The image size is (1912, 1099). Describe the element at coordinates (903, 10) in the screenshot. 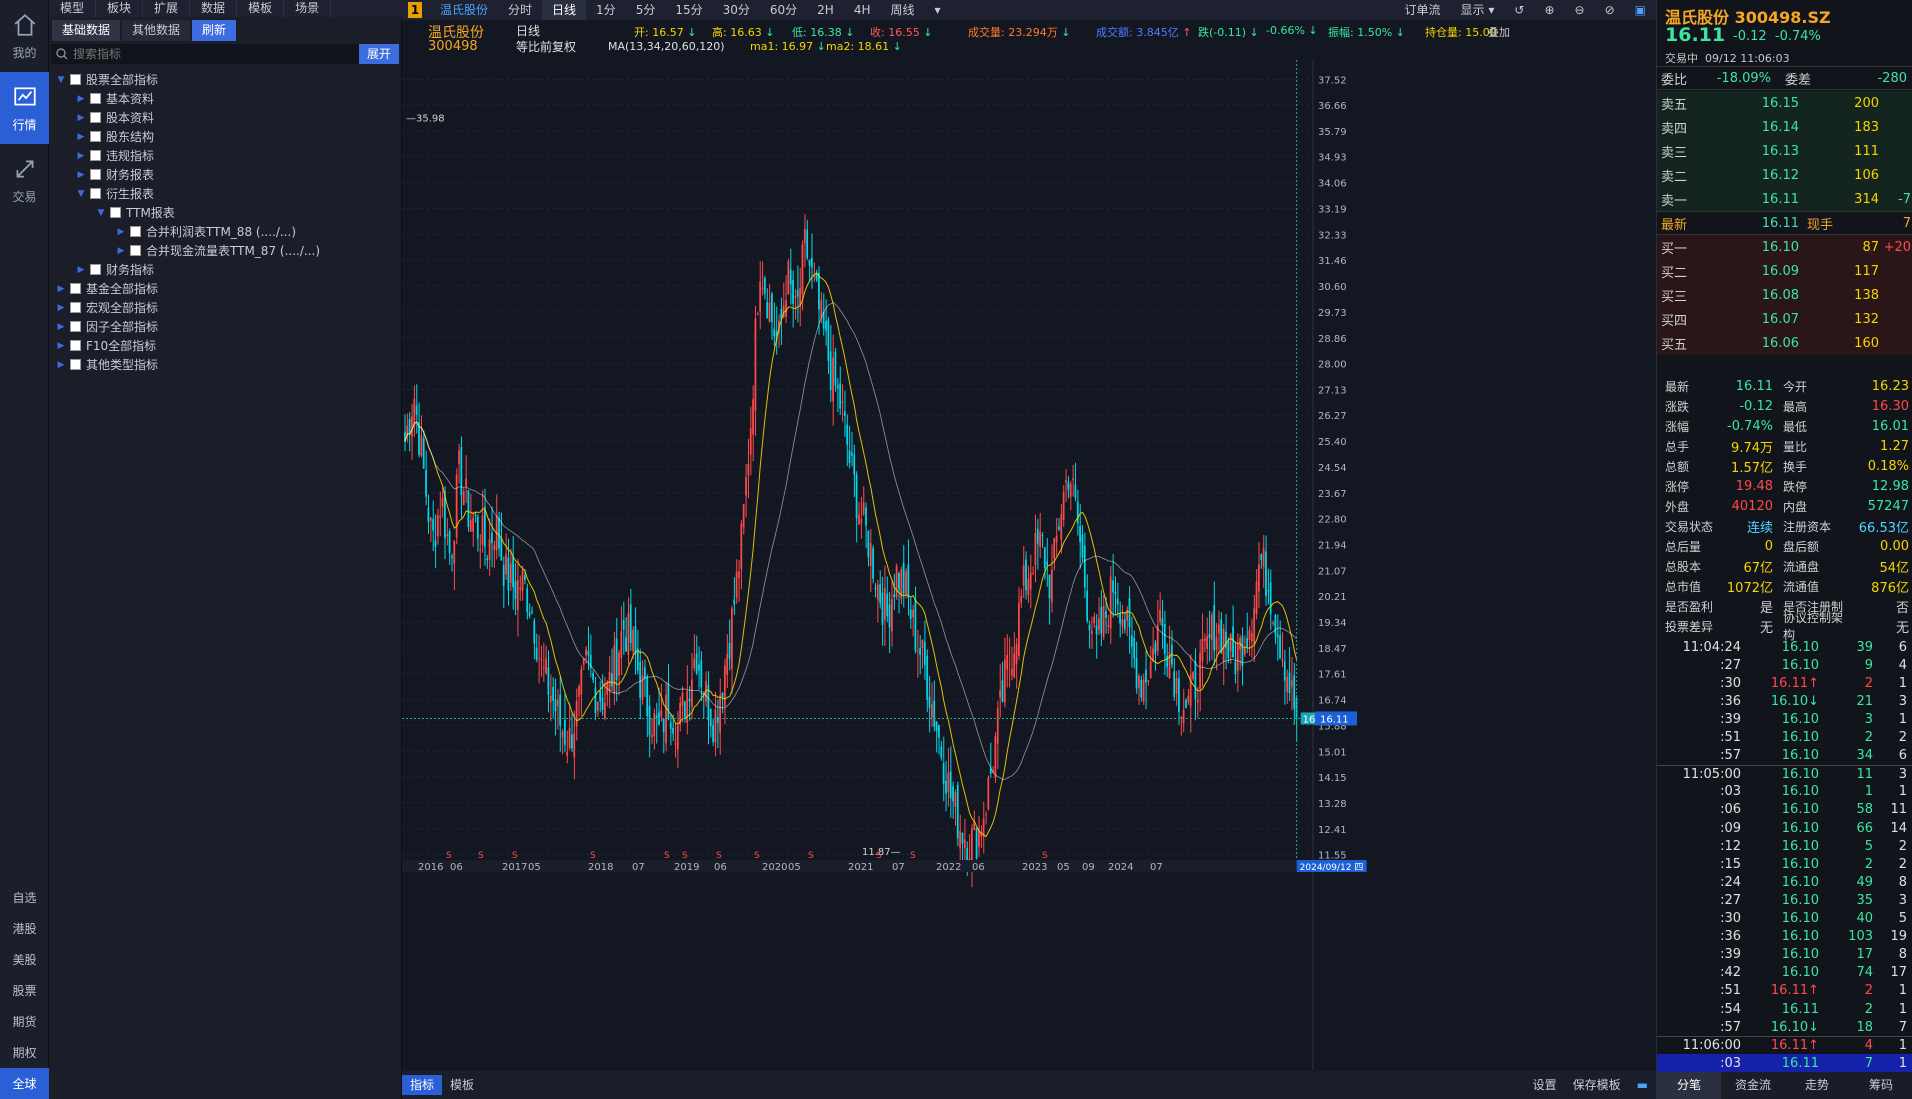

I see `period-9: 周线` at that location.